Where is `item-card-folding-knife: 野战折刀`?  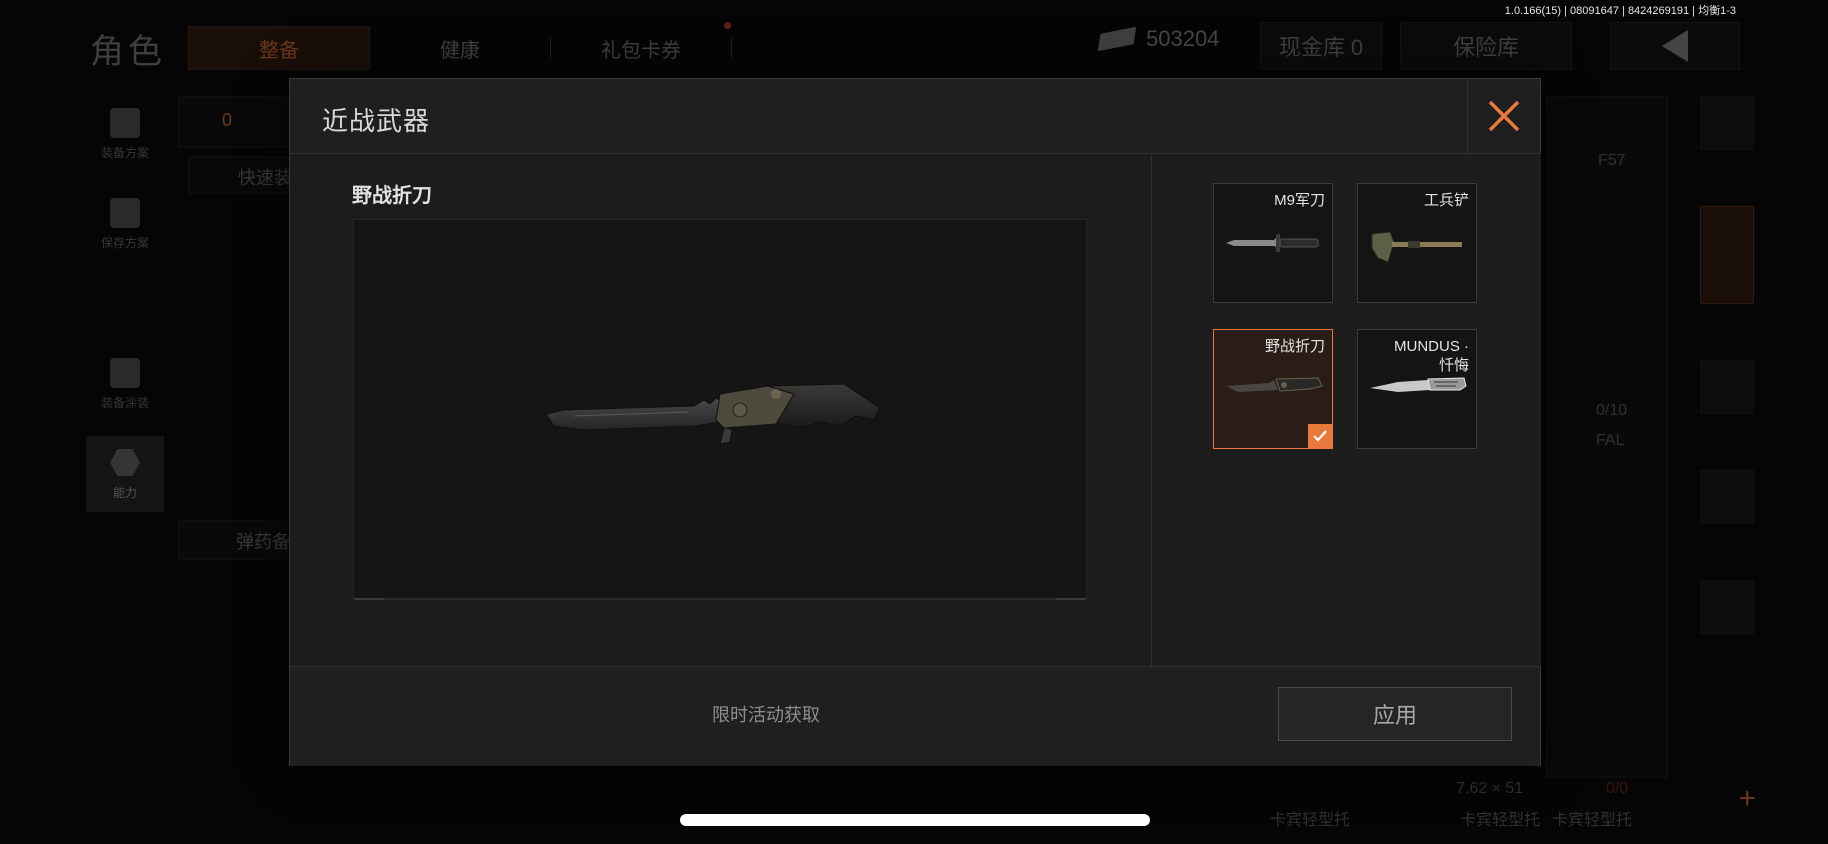
item-card-folding-knife: 野战折刀 is located at coordinates (1273, 389).